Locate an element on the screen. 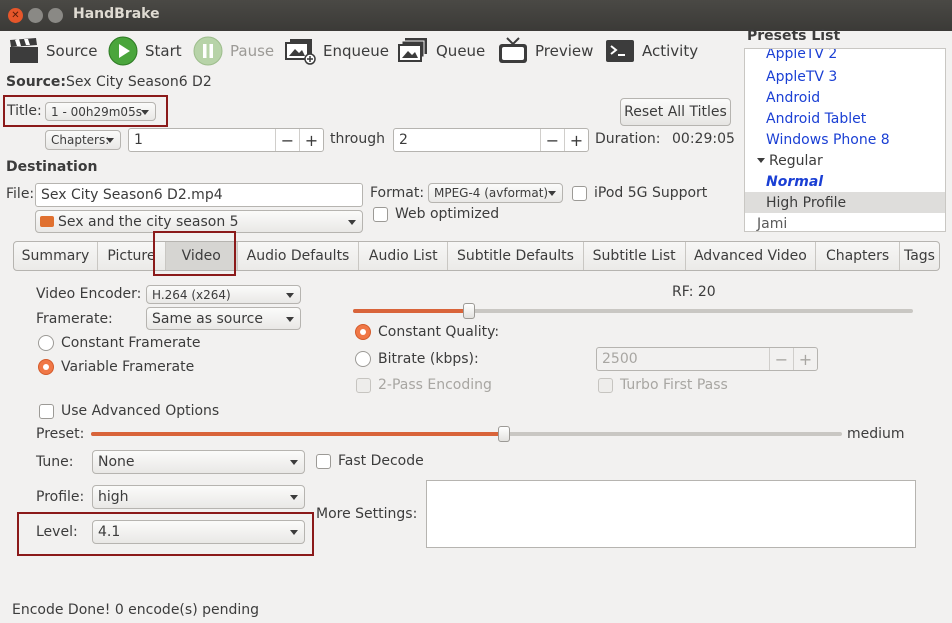  use-advanced-options-checkbox: Use Advanced Options is located at coordinates (129, 411).